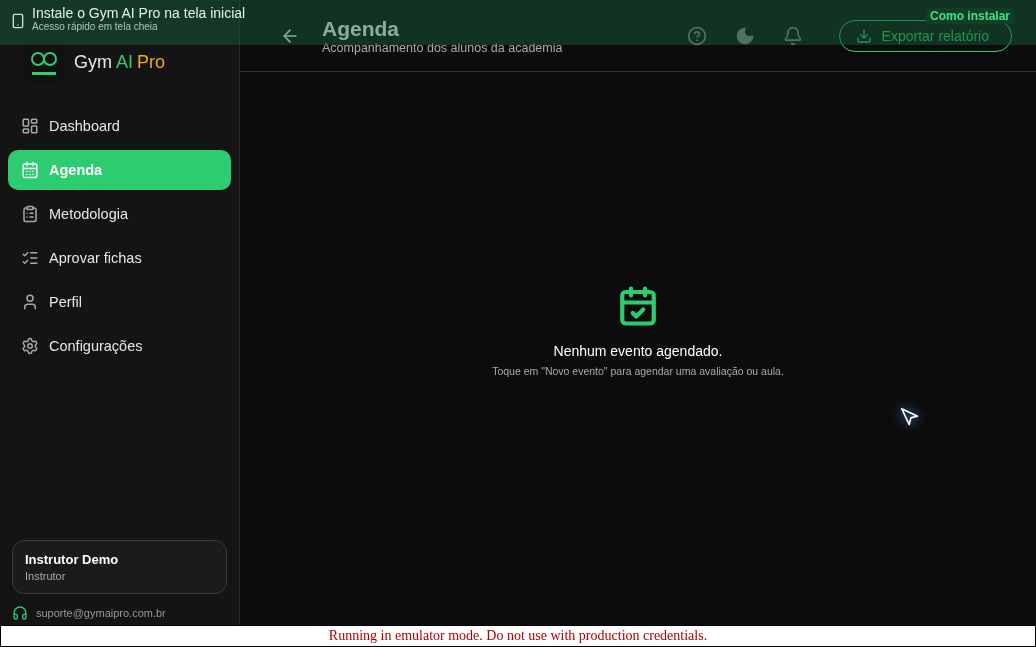 This screenshot has width=1036, height=647. Describe the element at coordinates (120, 62) in the screenshot. I see `brand-name: Gym AI Pro` at that location.